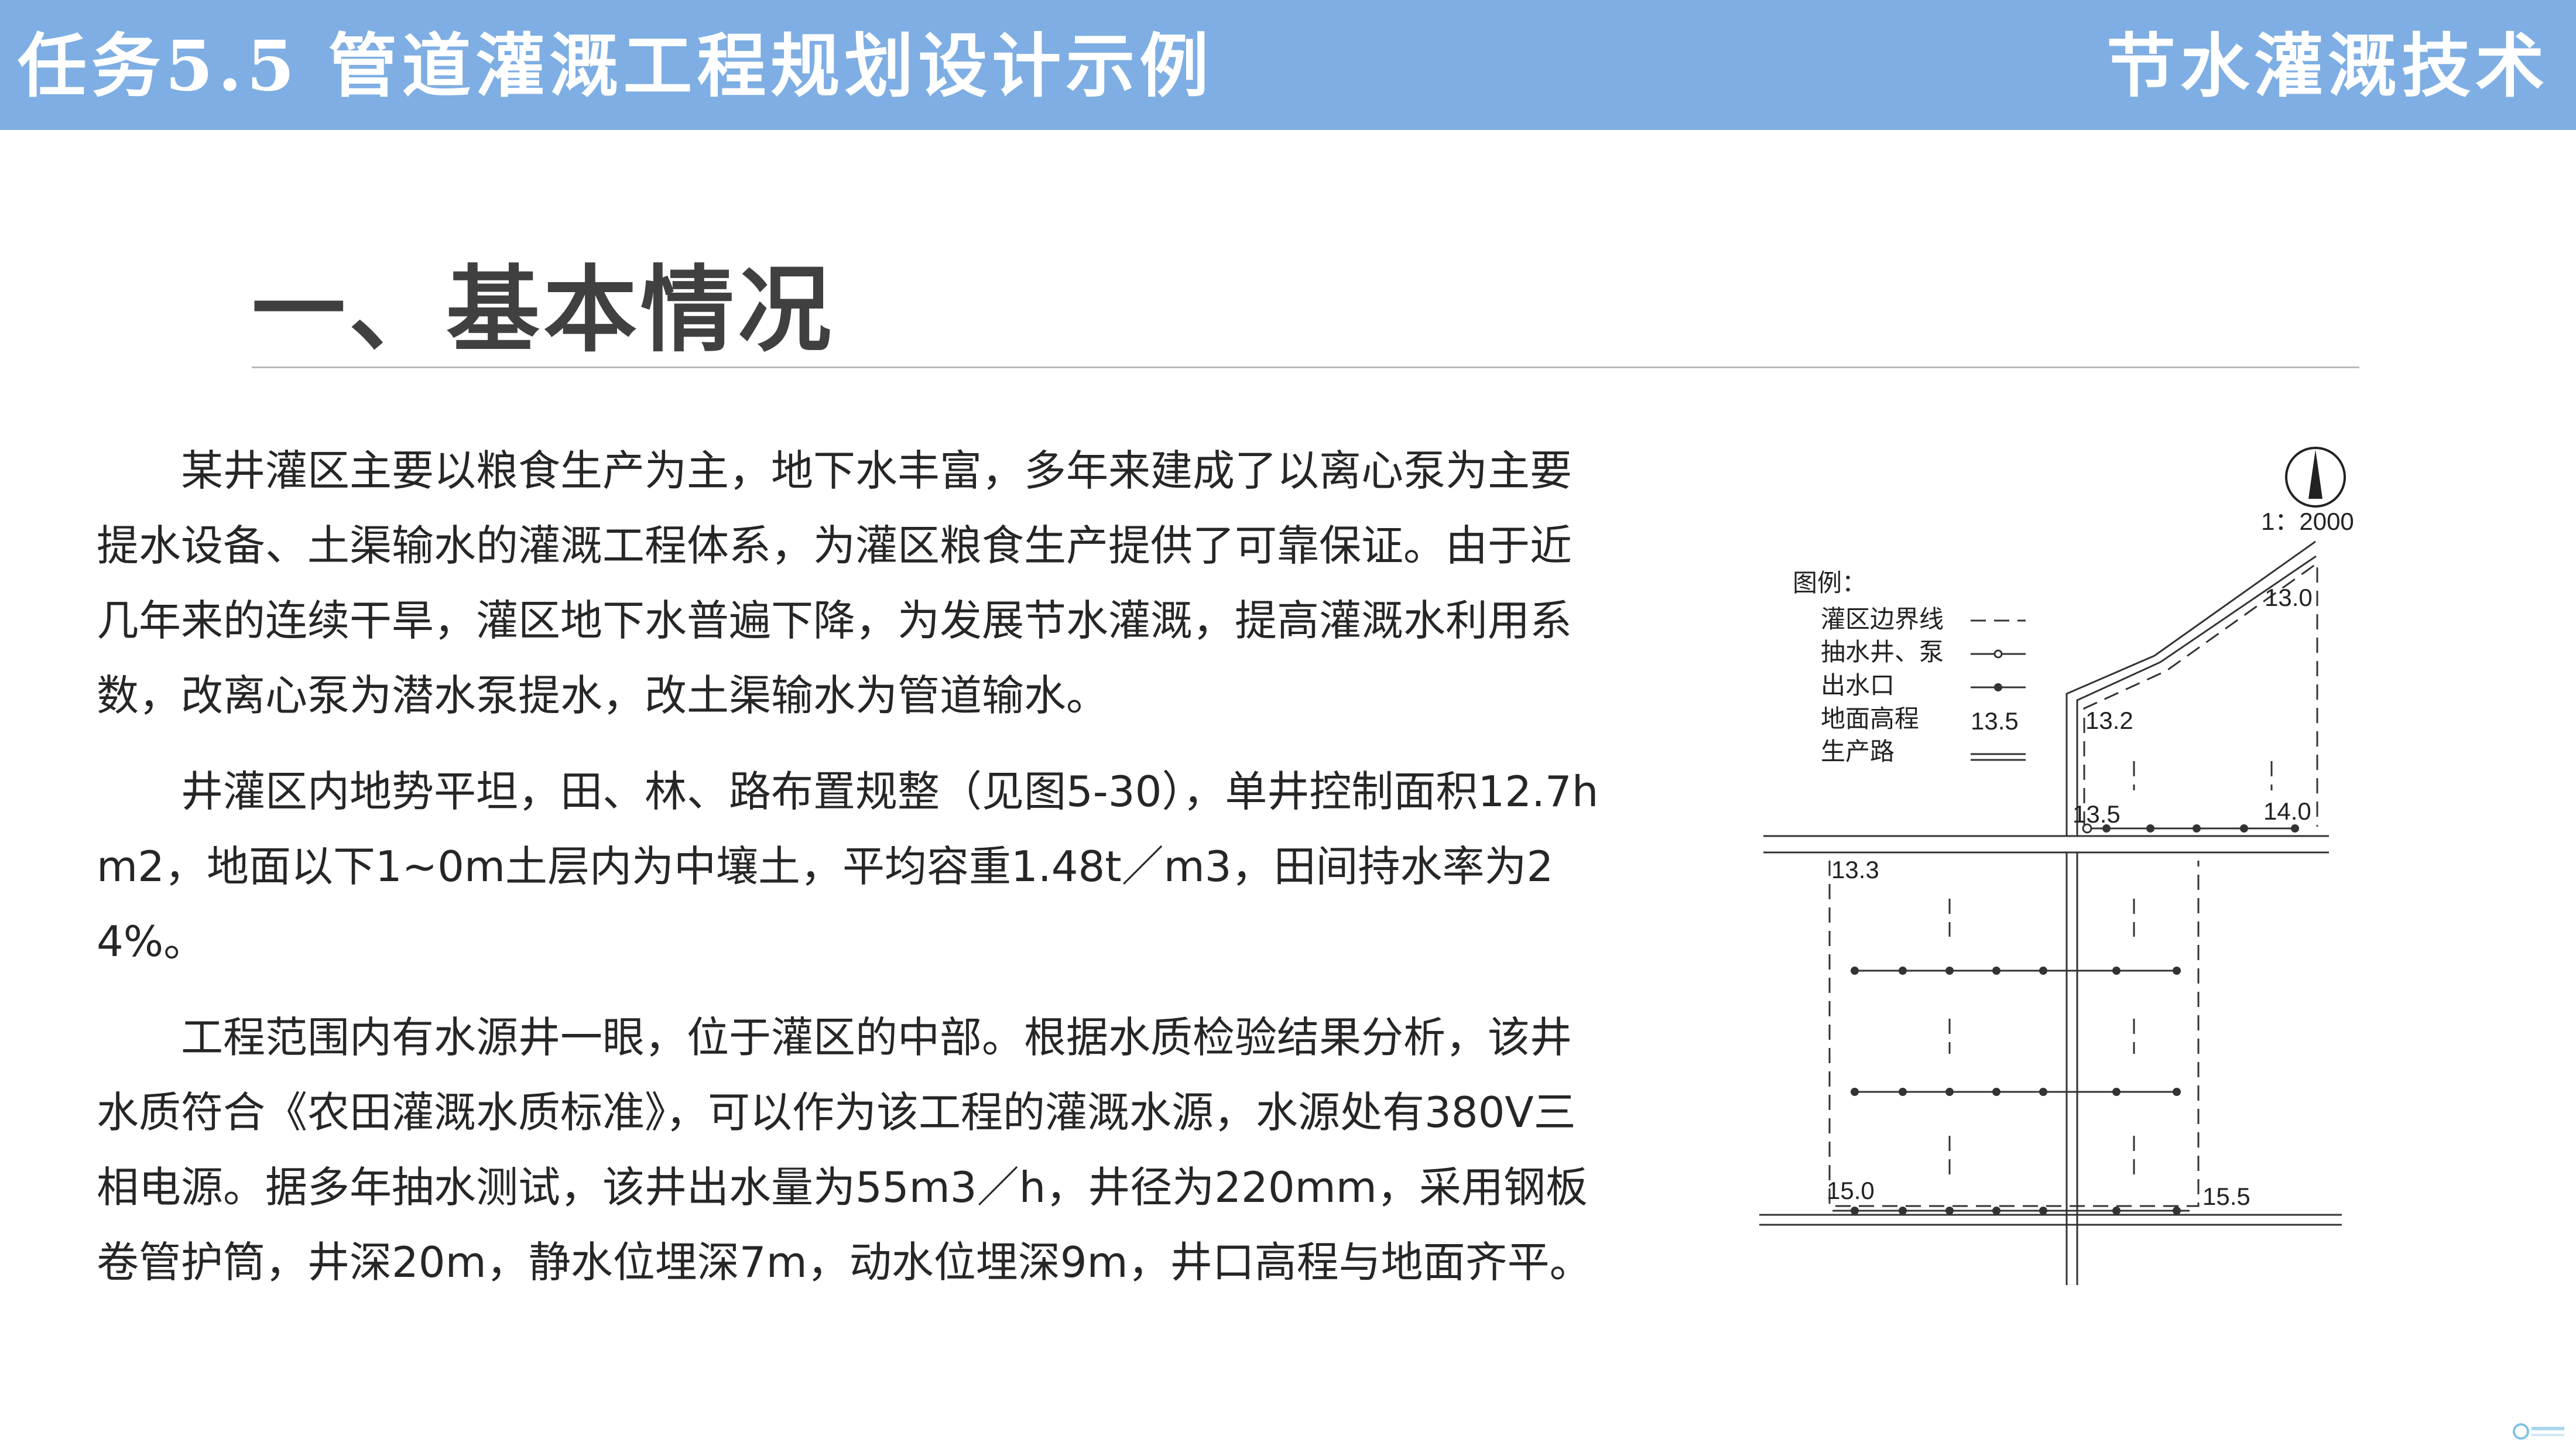  I want to click on elevation-label: 13.2, so click(2109, 720).